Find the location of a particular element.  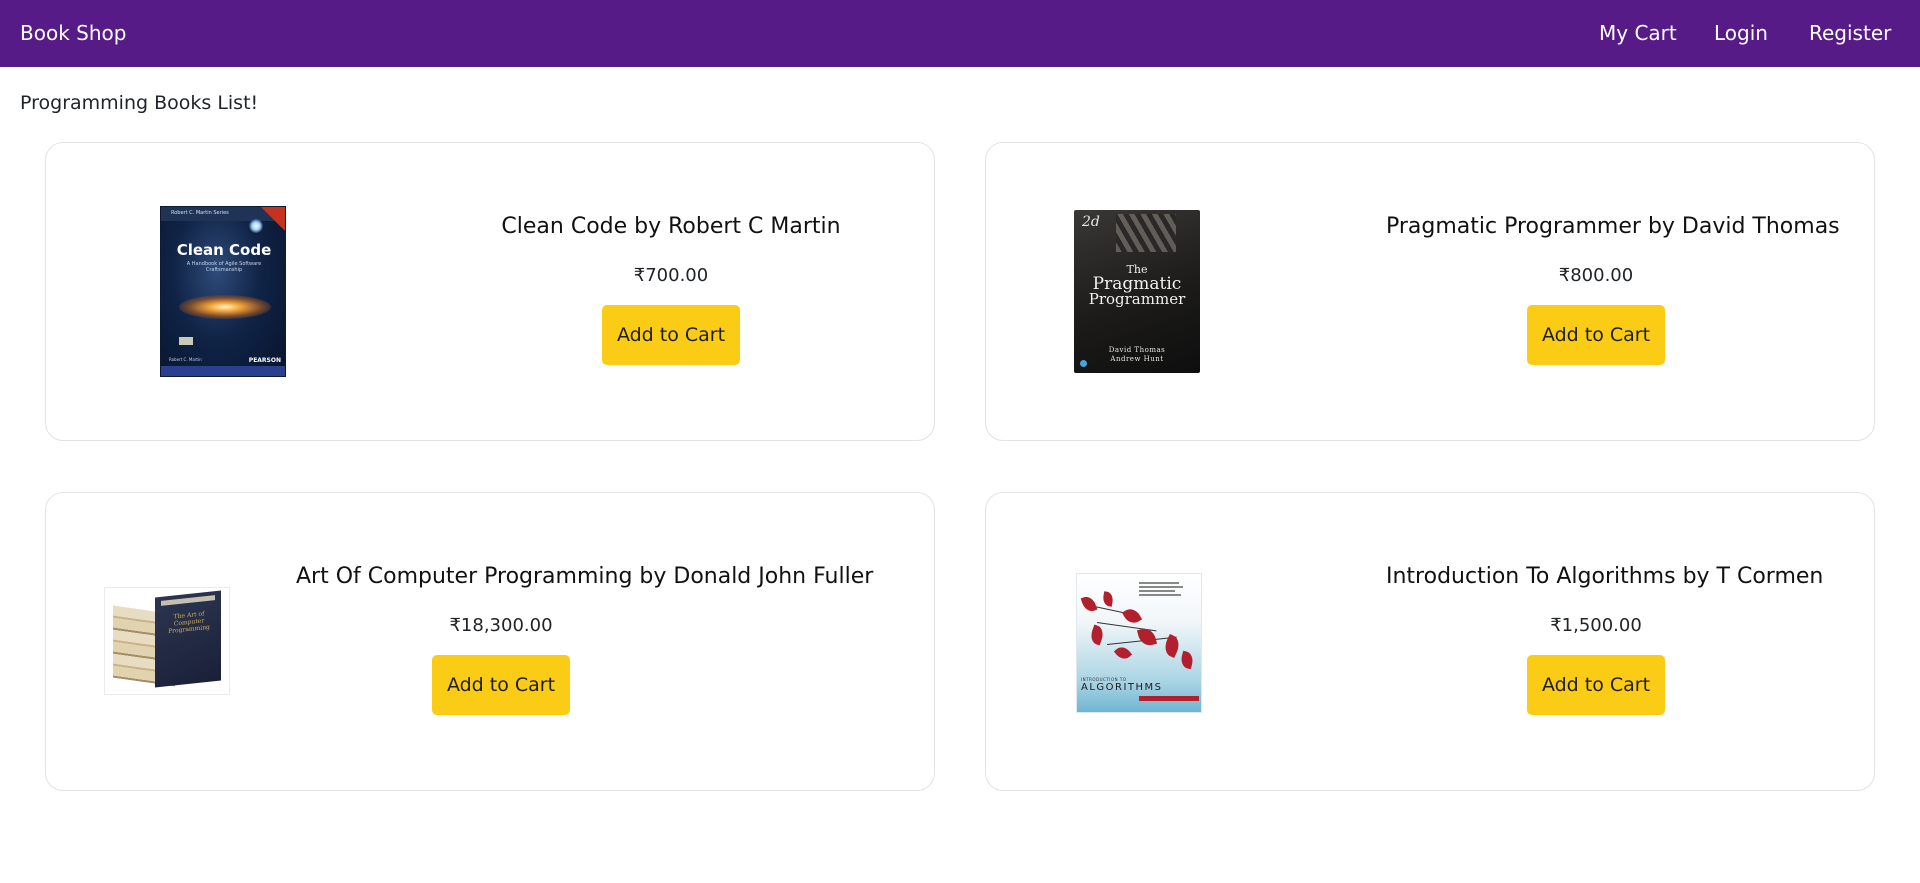

cover-authors: David Thomas Andrew Hunt is located at coordinates (1137, 355).